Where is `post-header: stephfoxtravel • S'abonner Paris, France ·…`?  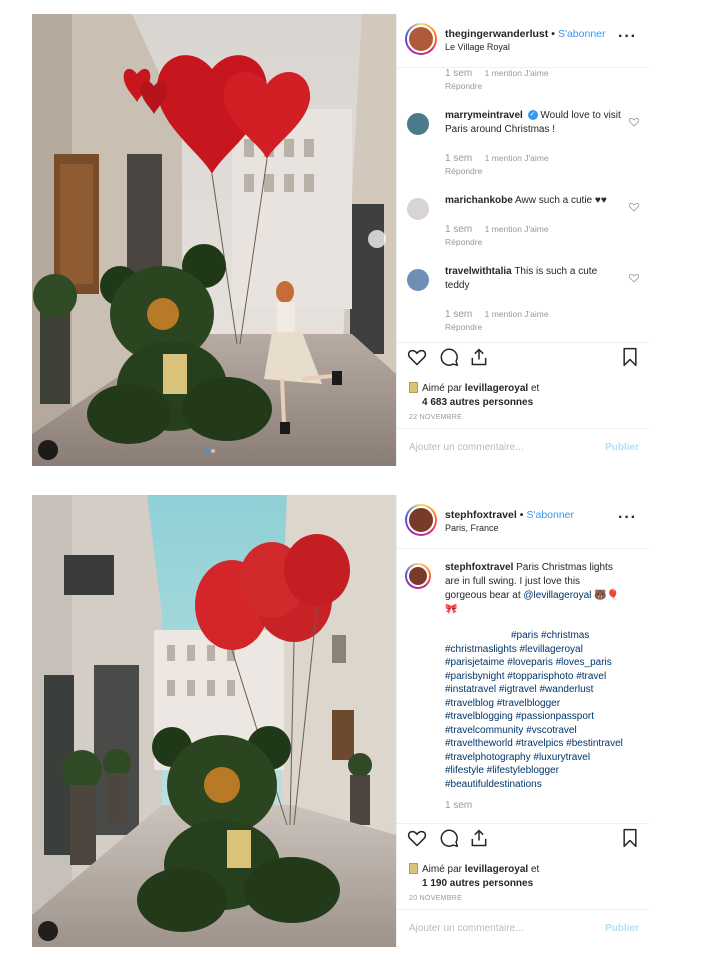 post-header: stephfoxtravel • S'abonner Paris, France ·… is located at coordinates (523, 522).